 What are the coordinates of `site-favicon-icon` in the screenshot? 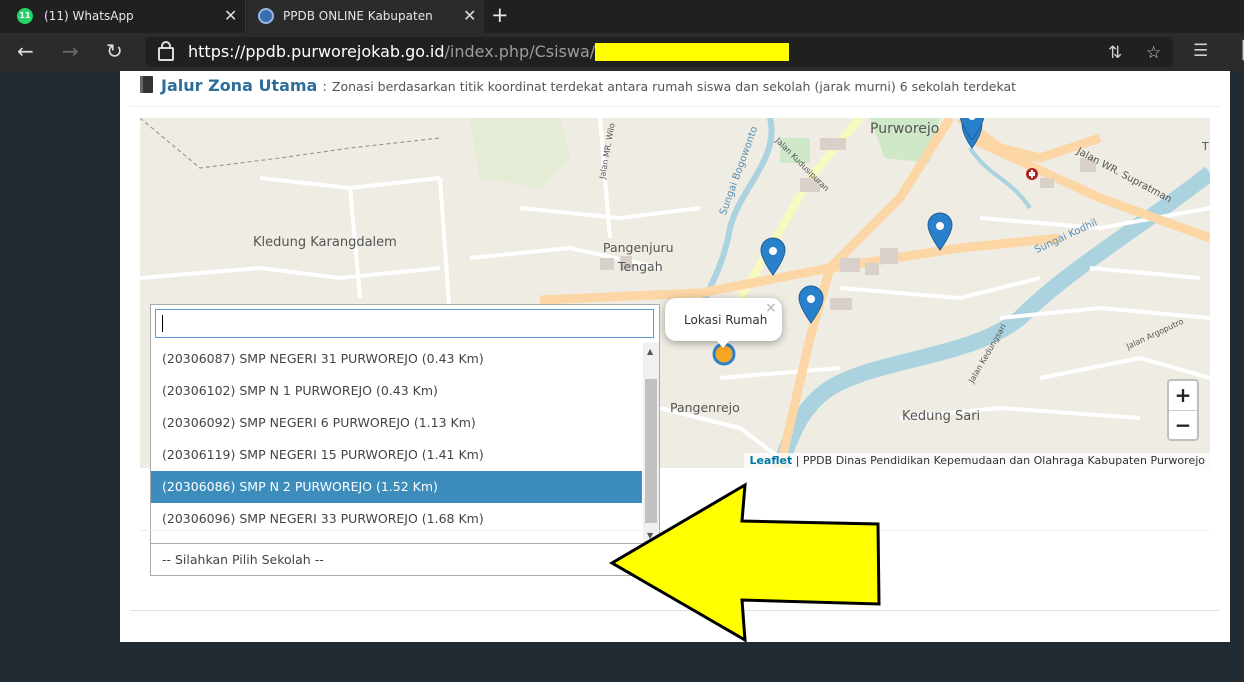 It's located at (266, 16).